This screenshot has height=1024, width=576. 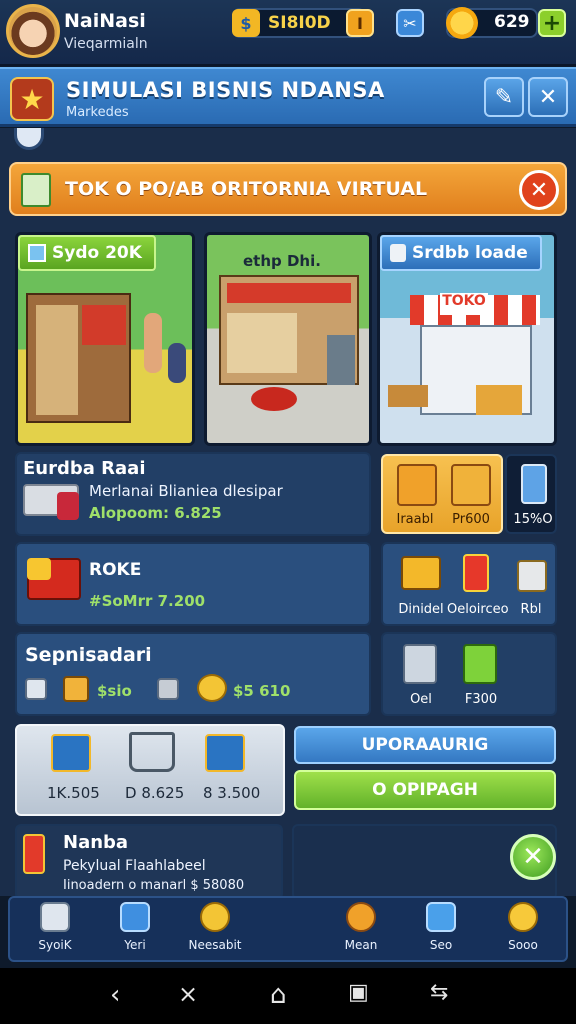 I want to click on safe-icon, so click(x=168, y=689).